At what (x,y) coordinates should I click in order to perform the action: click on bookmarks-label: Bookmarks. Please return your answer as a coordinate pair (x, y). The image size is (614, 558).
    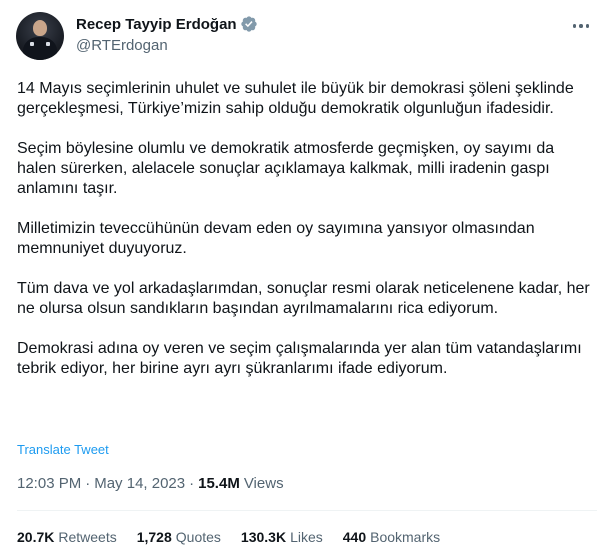
    Looking at the image, I should click on (405, 537).